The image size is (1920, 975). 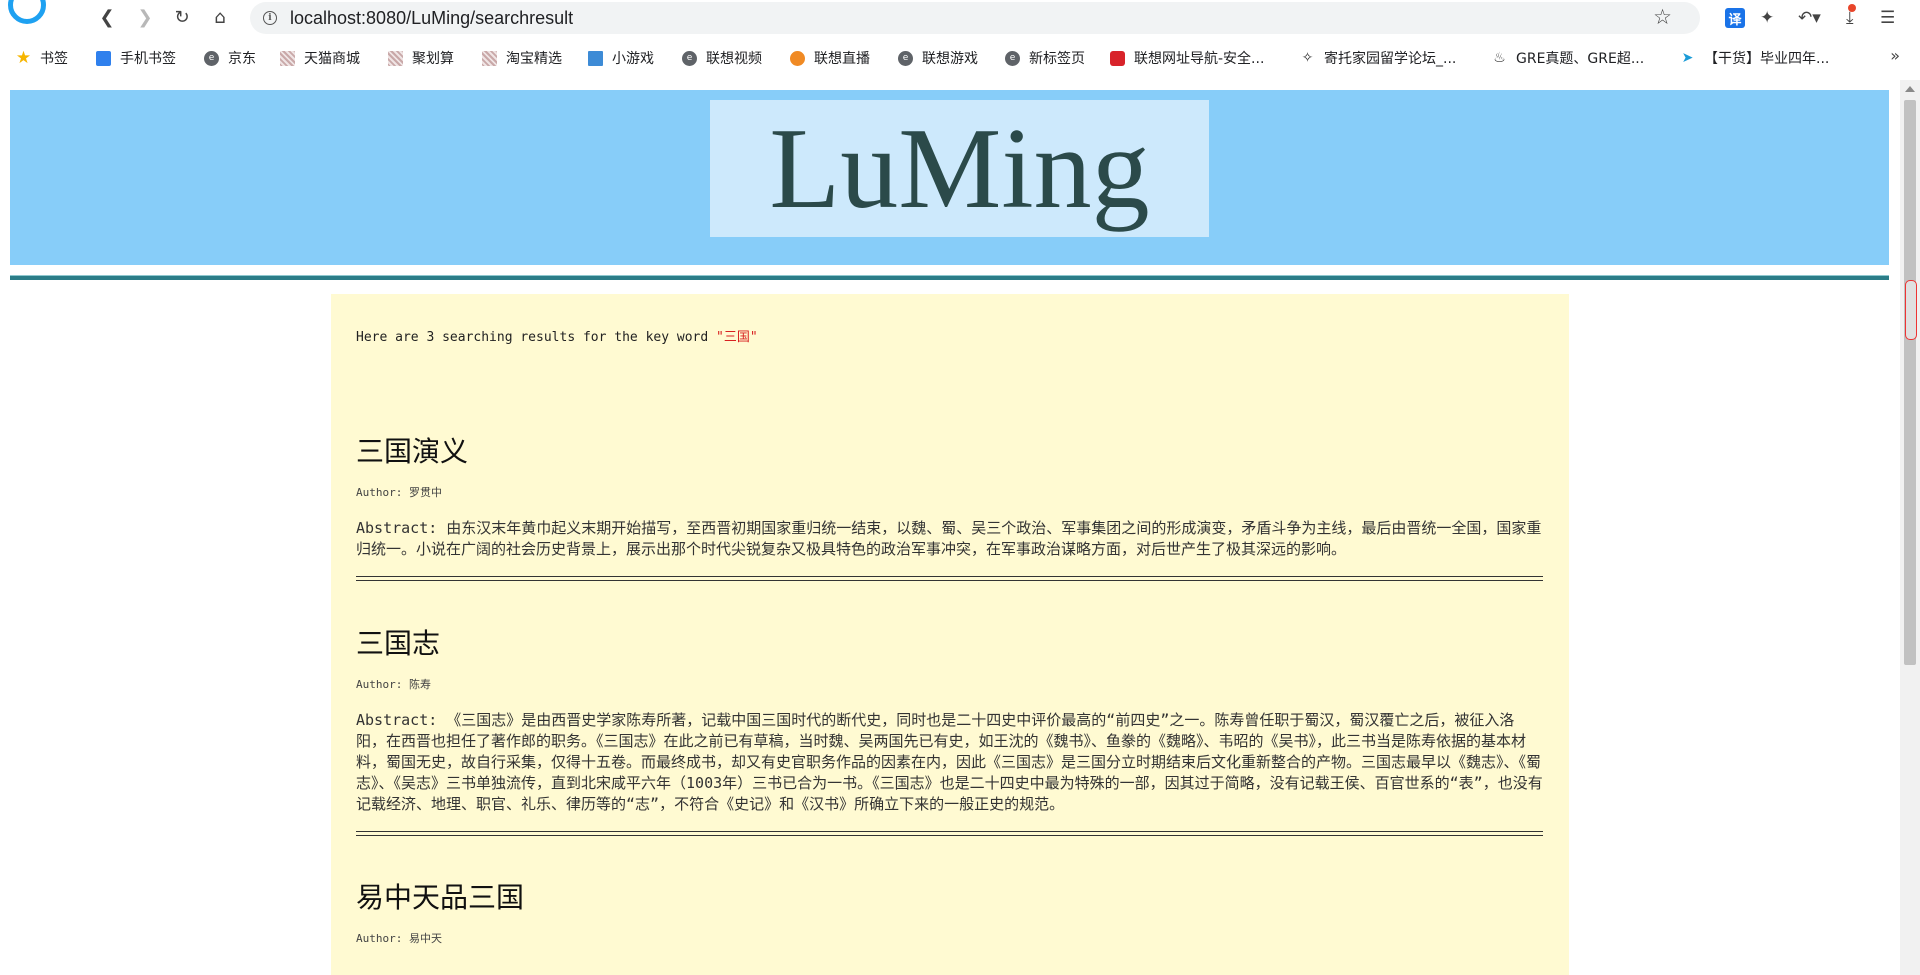 What do you see at coordinates (722, 58) in the screenshot?
I see `bookmark-item: e 联想视频` at bounding box center [722, 58].